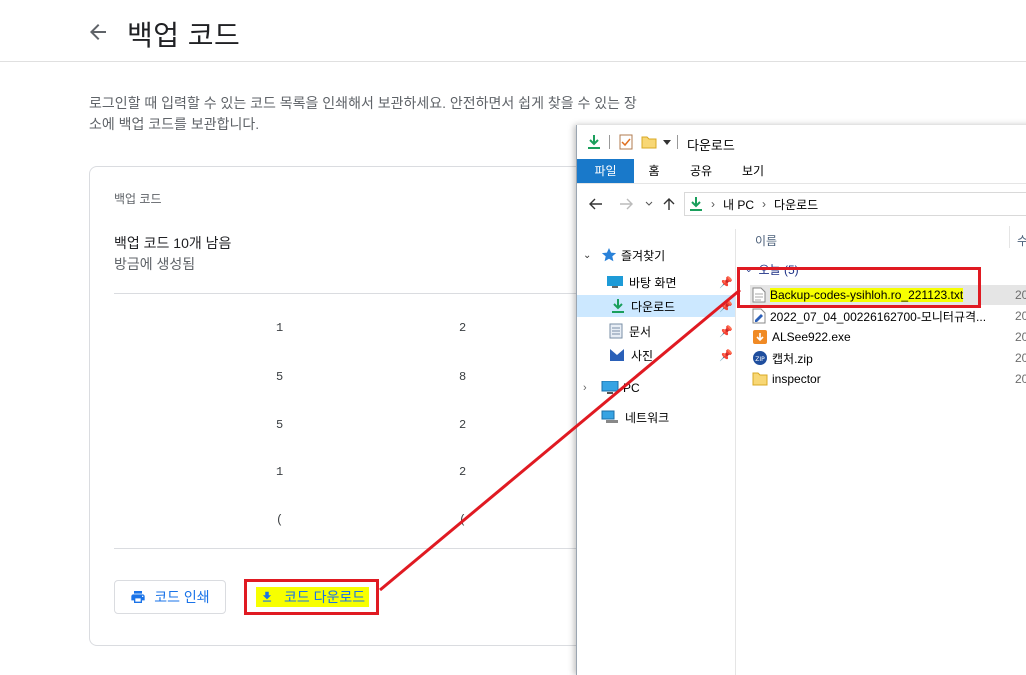  Describe the element at coordinates (801, 171) in the screenshot. I see `ribbon-tabs: 파일 홈 공유 보기` at that location.